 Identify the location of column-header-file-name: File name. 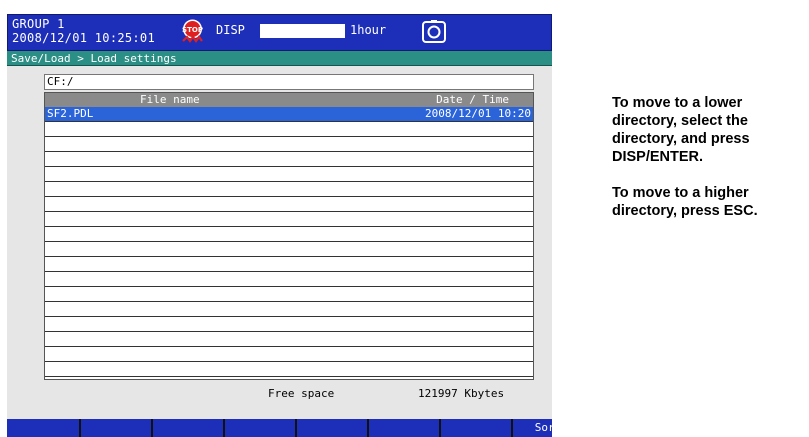
(170, 100).